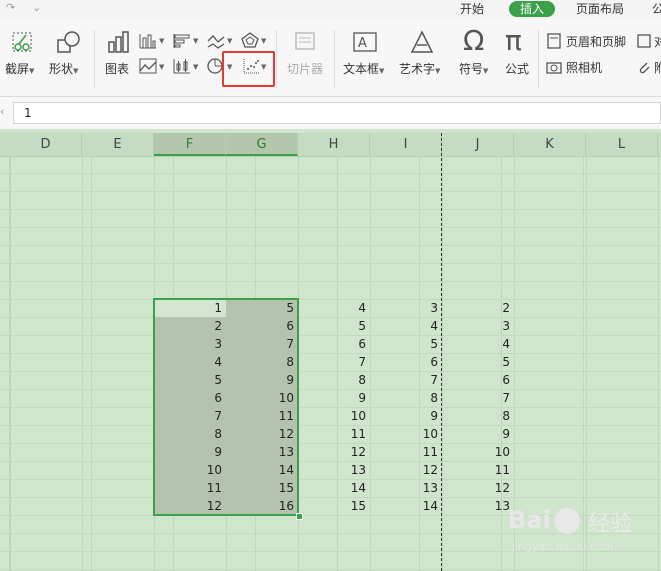  I want to click on slicer-button: 切片器, so click(305, 59).